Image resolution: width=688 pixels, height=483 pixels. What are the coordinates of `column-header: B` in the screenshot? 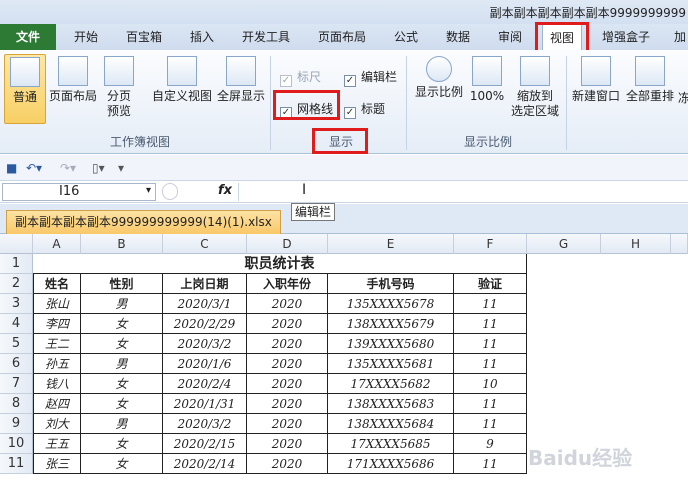 It's located at (122, 244).